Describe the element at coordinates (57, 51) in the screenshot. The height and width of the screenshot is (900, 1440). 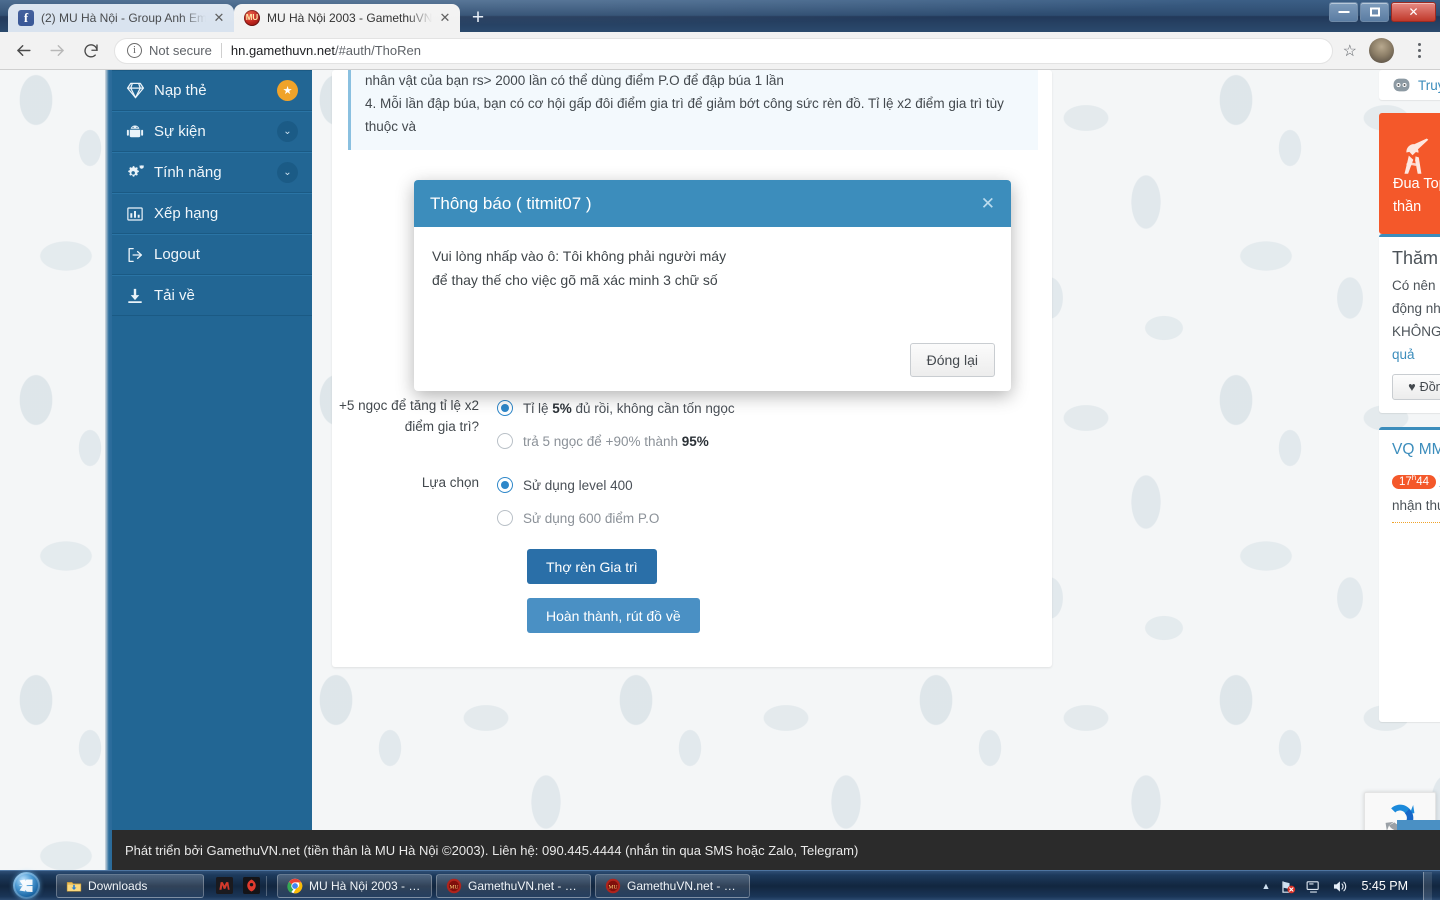
I see `forward-icon` at that location.